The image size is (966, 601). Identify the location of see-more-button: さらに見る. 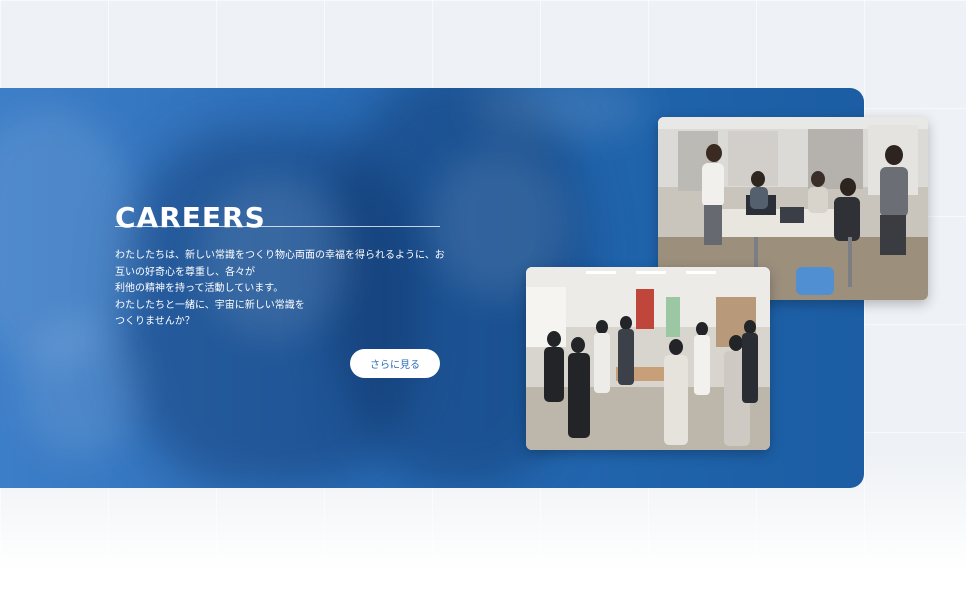
(395, 363).